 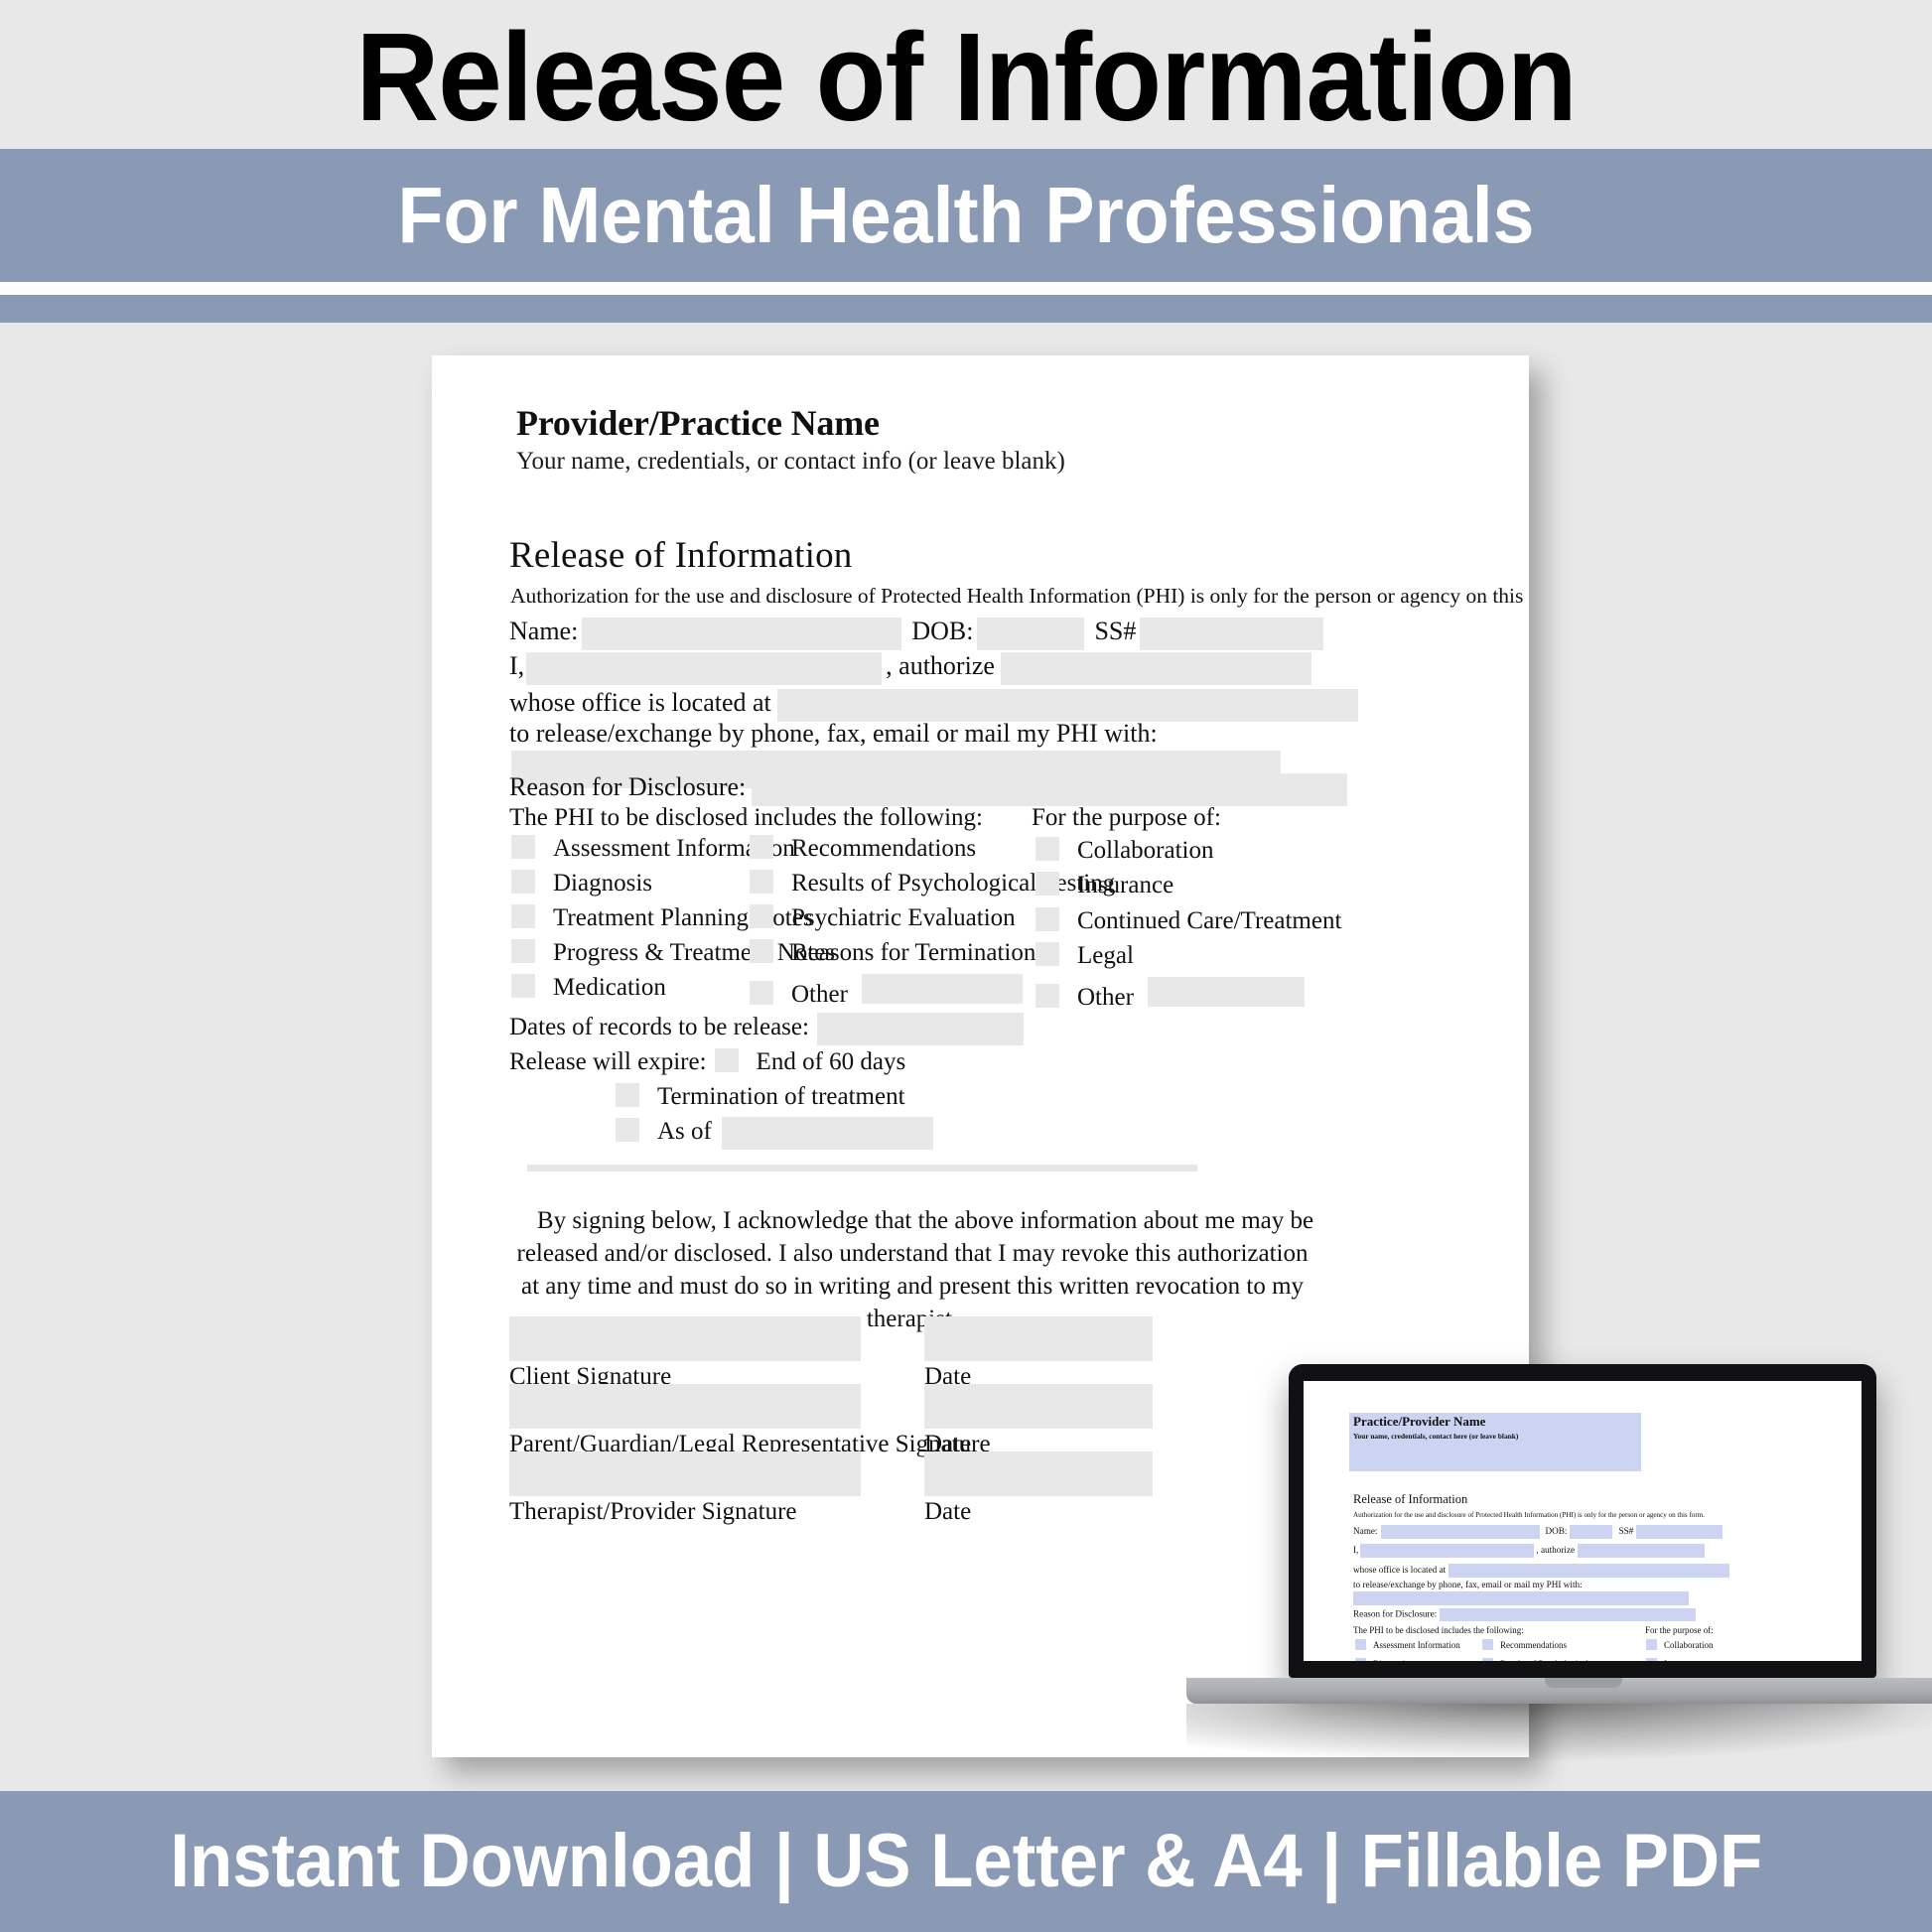 What do you see at coordinates (1448, 1551) in the screenshot?
I see `laptop-client-name-input` at bounding box center [1448, 1551].